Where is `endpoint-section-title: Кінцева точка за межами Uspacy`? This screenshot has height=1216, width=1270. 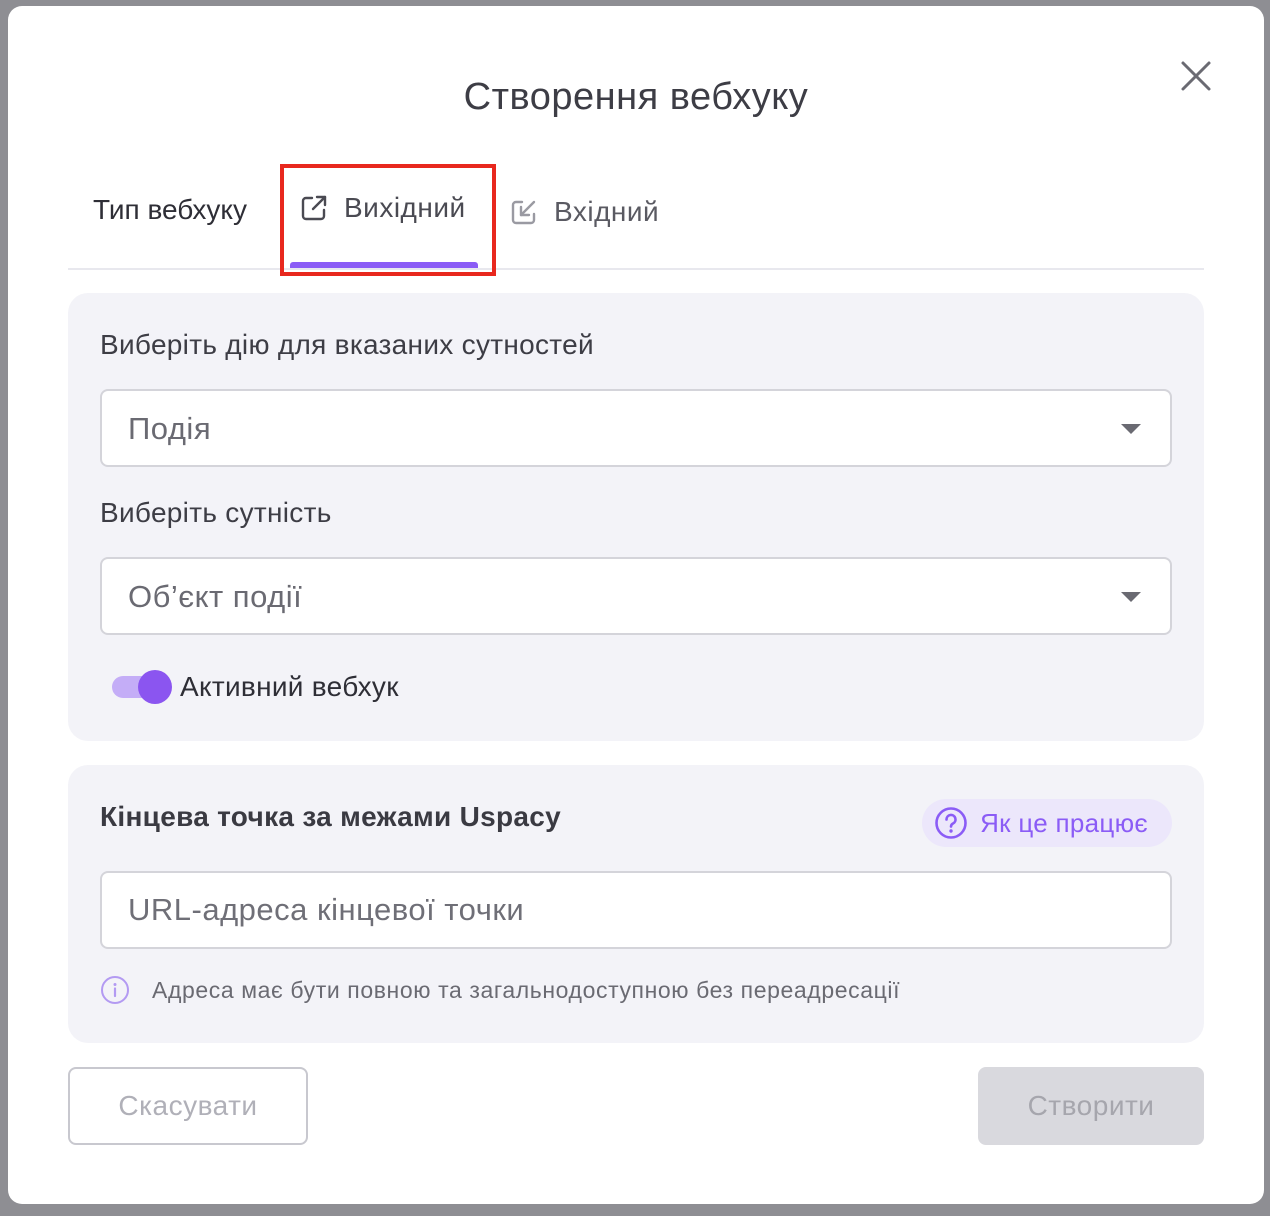
endpoint-section-title: Кінцева точка за межами Uspacy is located at coordinates (331, 816).